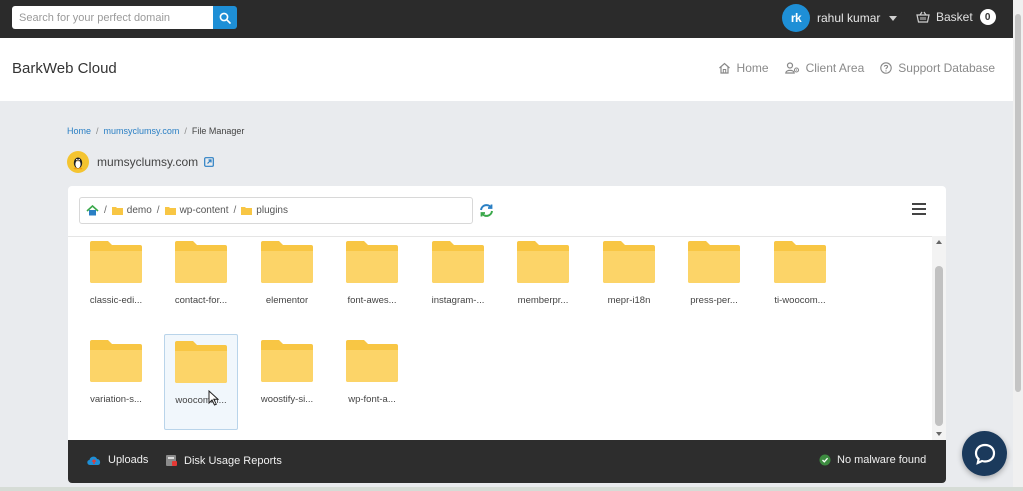  I want to click on refresh-icon, so click(486, 210).